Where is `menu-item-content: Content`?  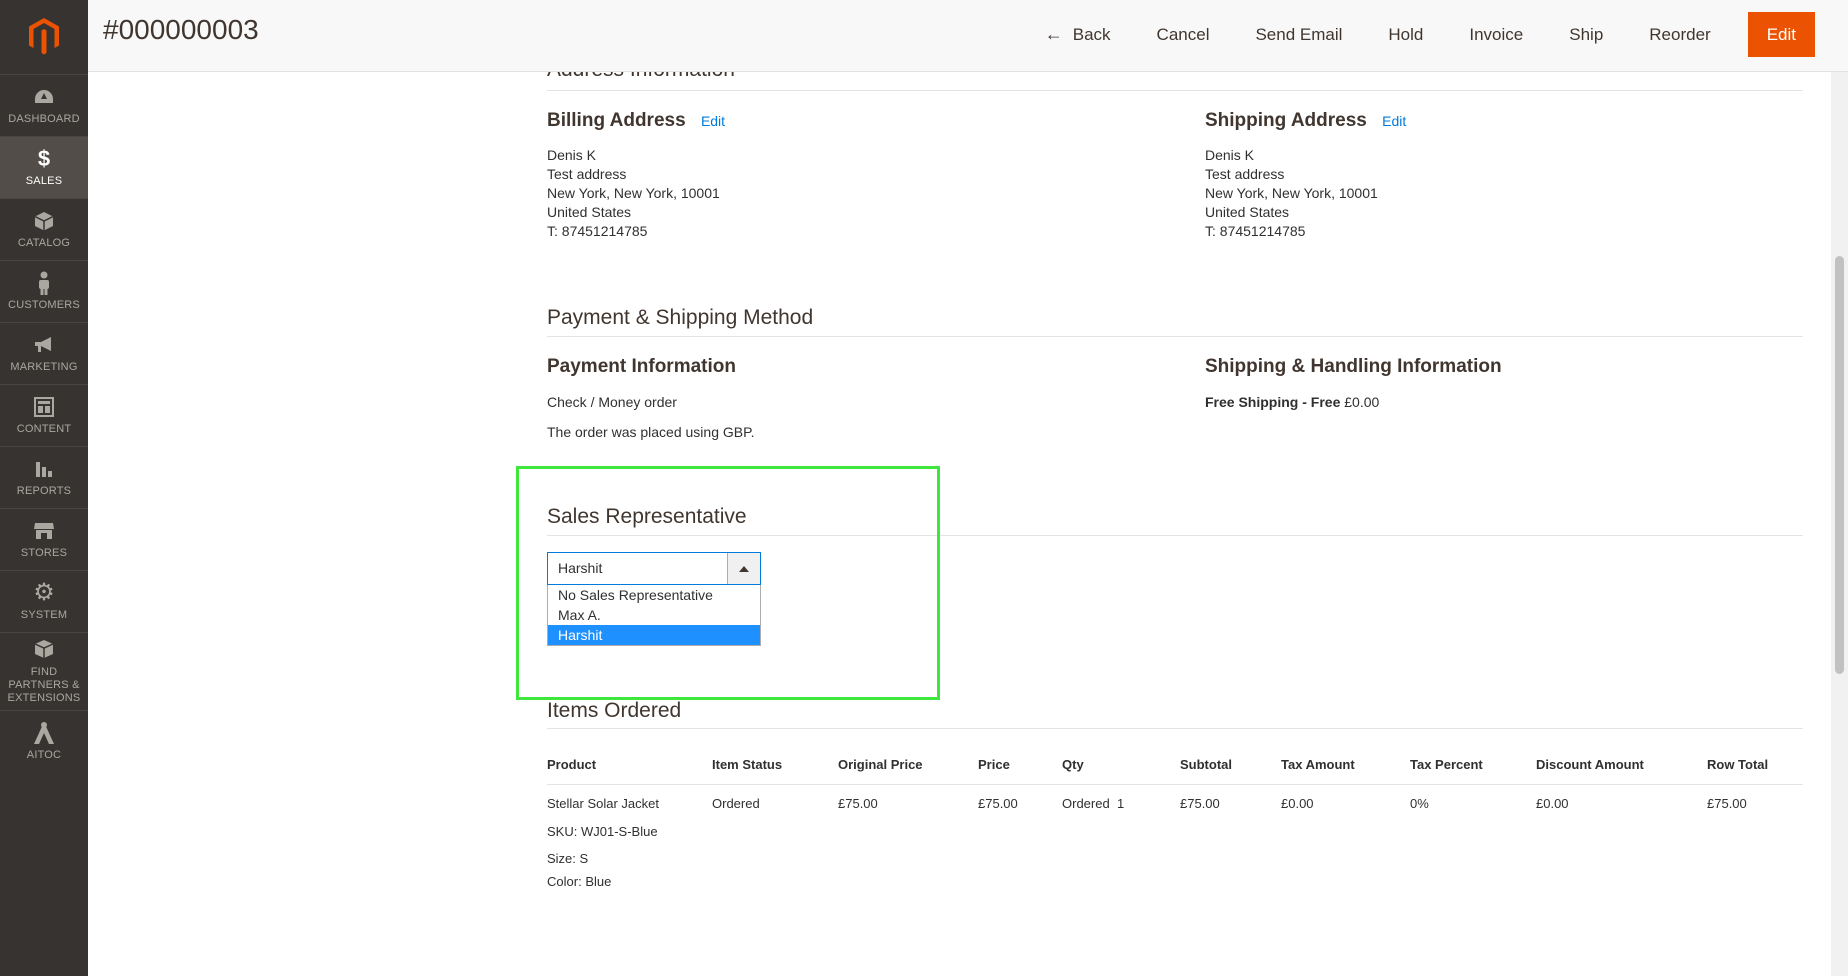
menu-item-content: Content is located at coordinates (44, 415).